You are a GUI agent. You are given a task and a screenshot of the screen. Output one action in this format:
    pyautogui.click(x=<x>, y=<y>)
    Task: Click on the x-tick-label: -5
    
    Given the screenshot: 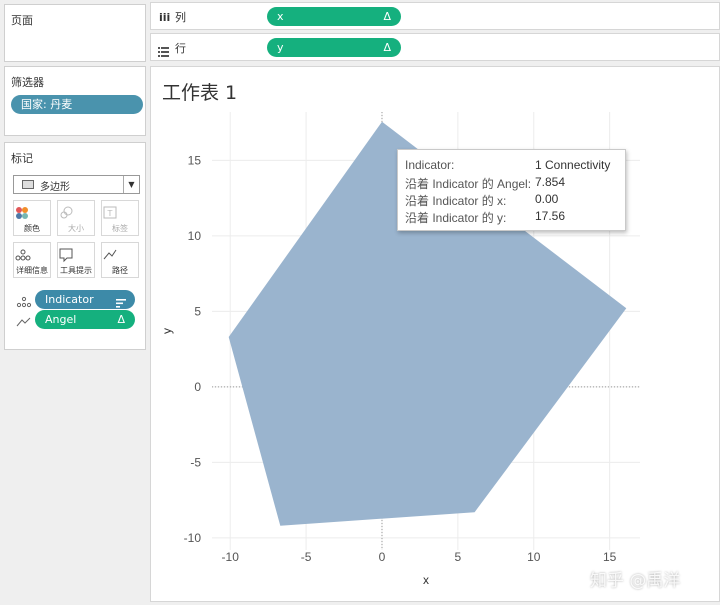 What is the action you would take?
    pyautogui.click(x=306, y=557)
    